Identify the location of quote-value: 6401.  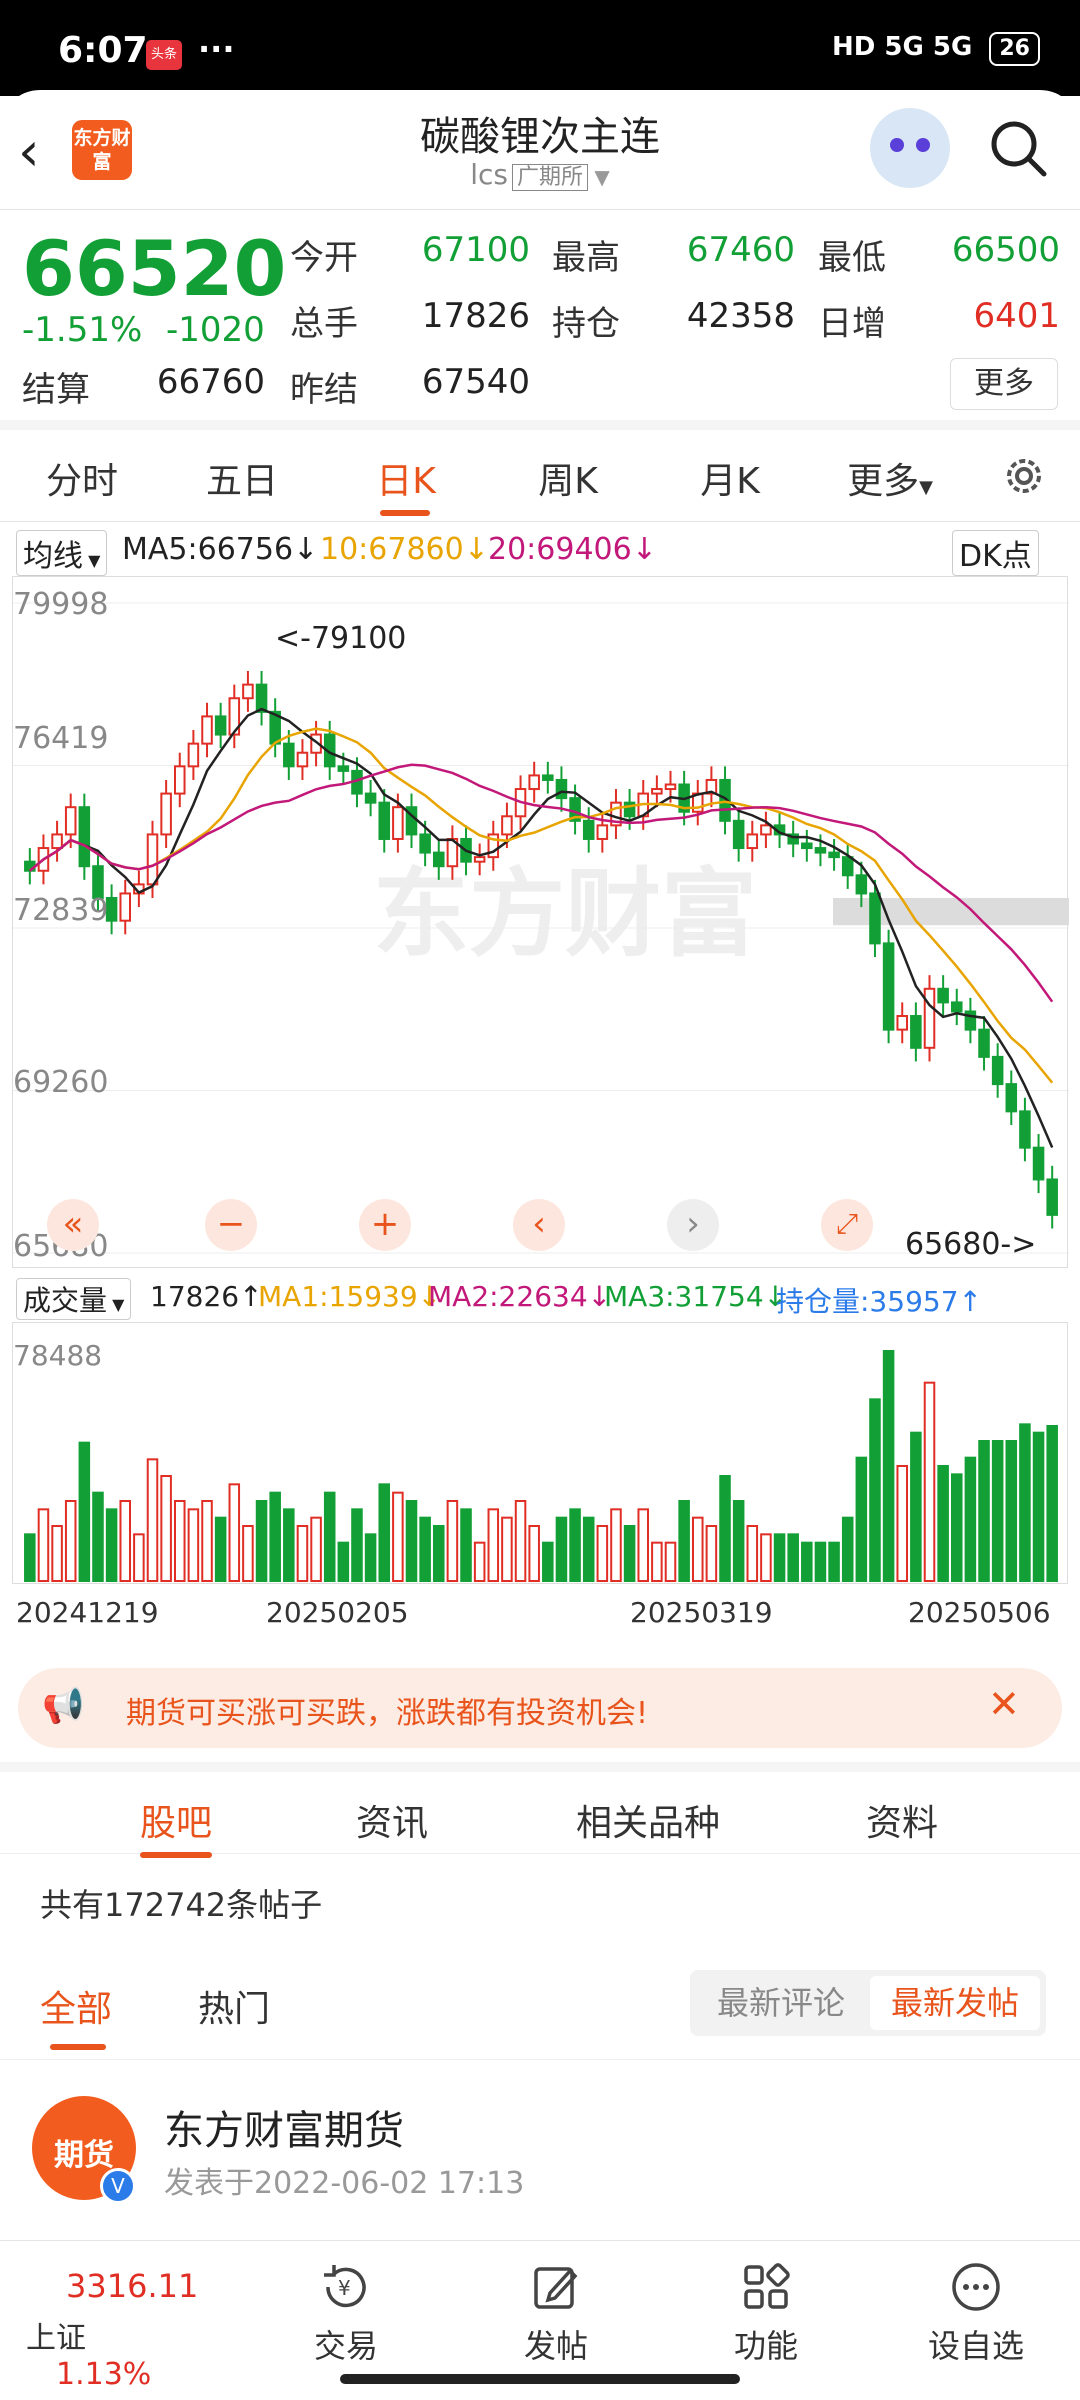
(1016, 316).